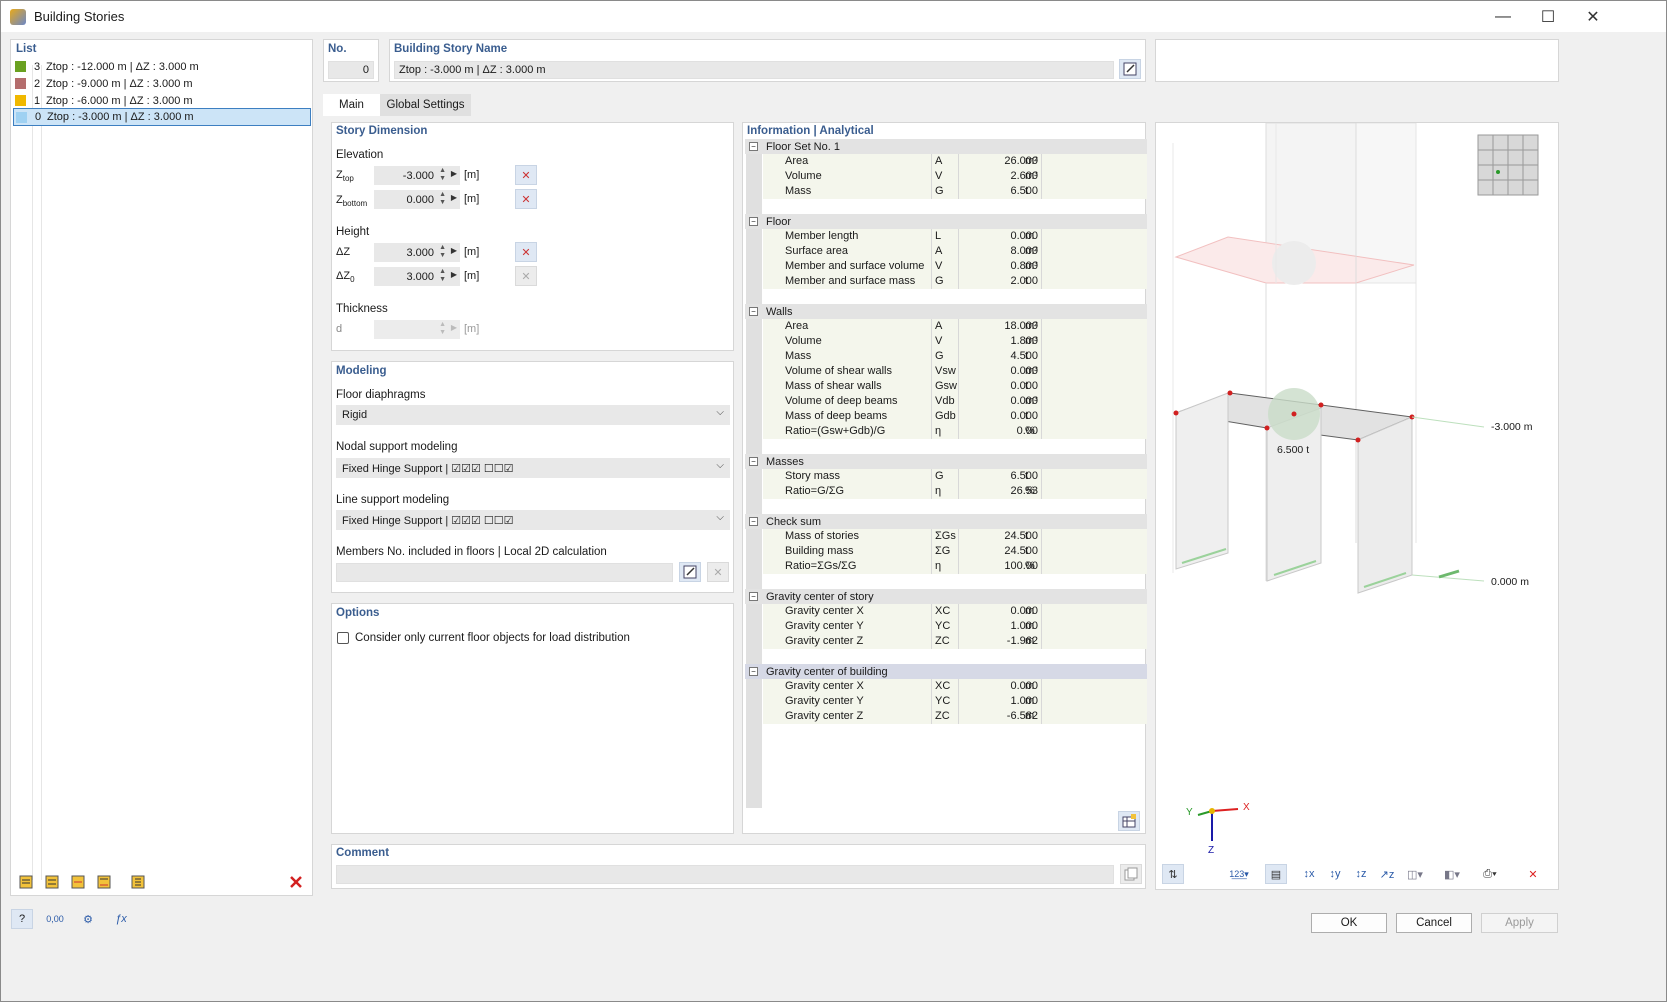  Describe the element at coordinates (797, 161) in the screenshot. I see `info-row-name: Area` at that location.